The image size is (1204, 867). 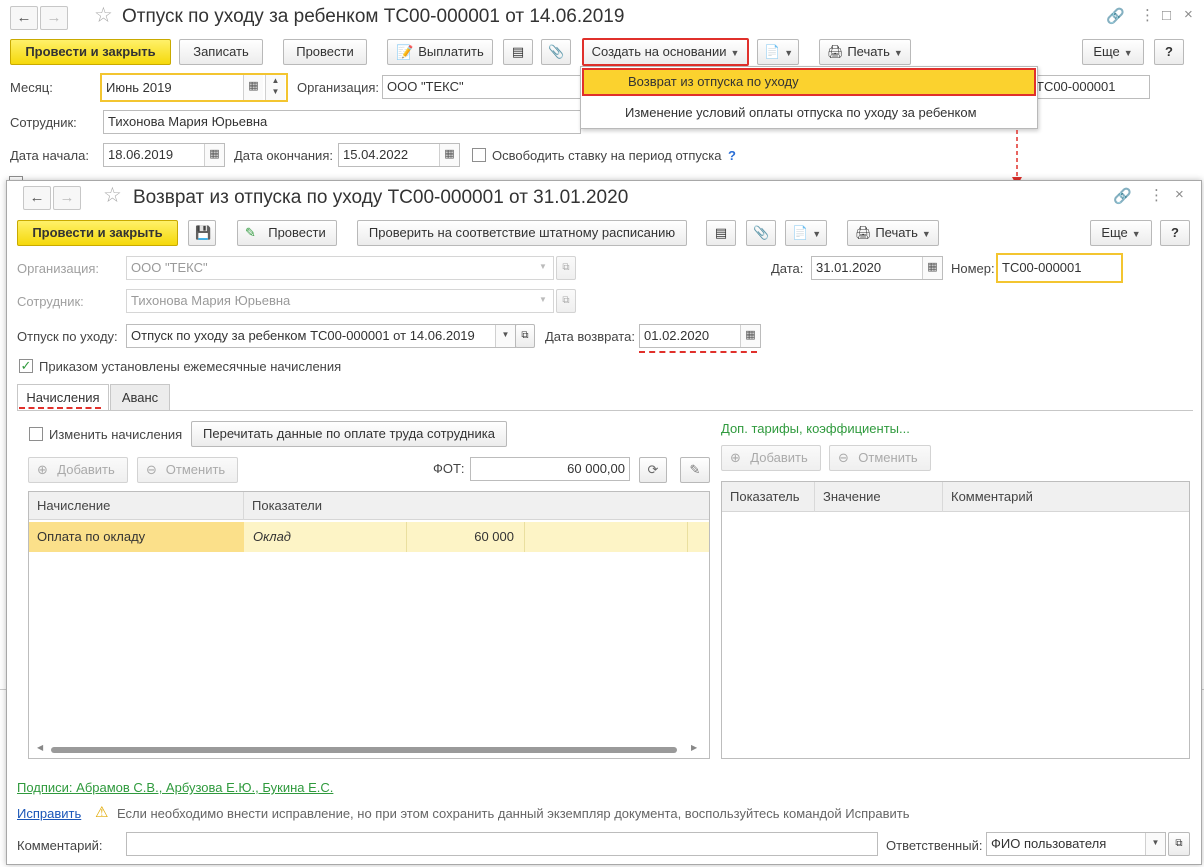 I want to click on scroll-right-arrow-icon: ▶, so click(x=694, y=747).